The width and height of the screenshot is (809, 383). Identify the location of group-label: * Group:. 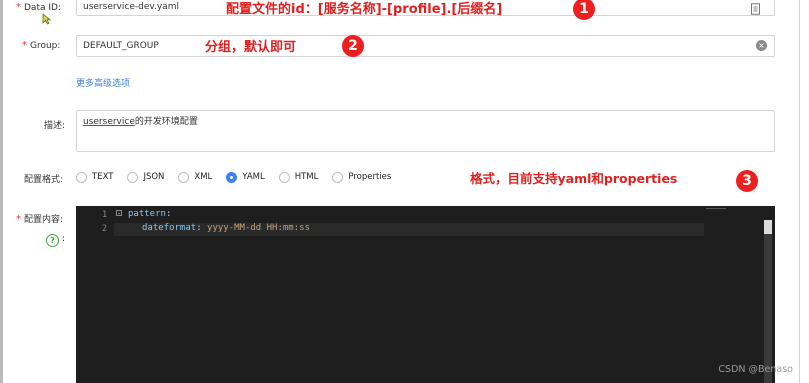
(41, 45).